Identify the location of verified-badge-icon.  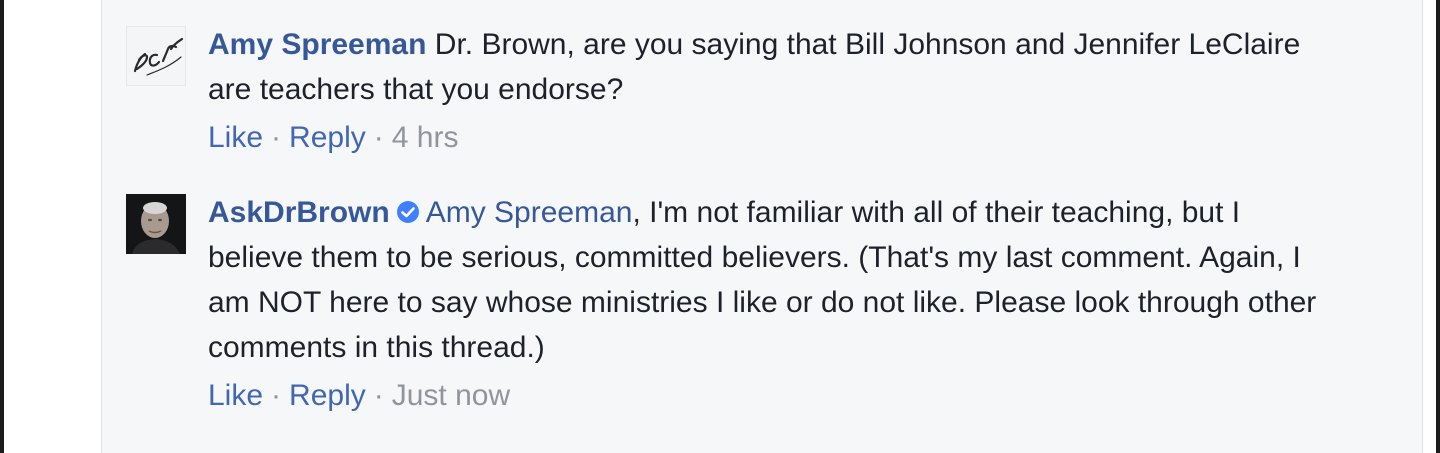
(408, 207).